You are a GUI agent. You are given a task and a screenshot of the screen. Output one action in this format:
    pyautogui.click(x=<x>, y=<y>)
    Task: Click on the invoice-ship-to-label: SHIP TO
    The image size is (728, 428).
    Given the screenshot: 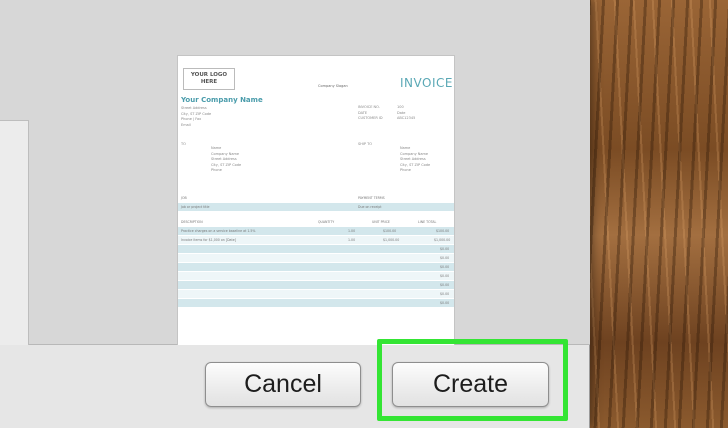 What is the action you would take?
    pyautogui.click(x=365, y=144)
    